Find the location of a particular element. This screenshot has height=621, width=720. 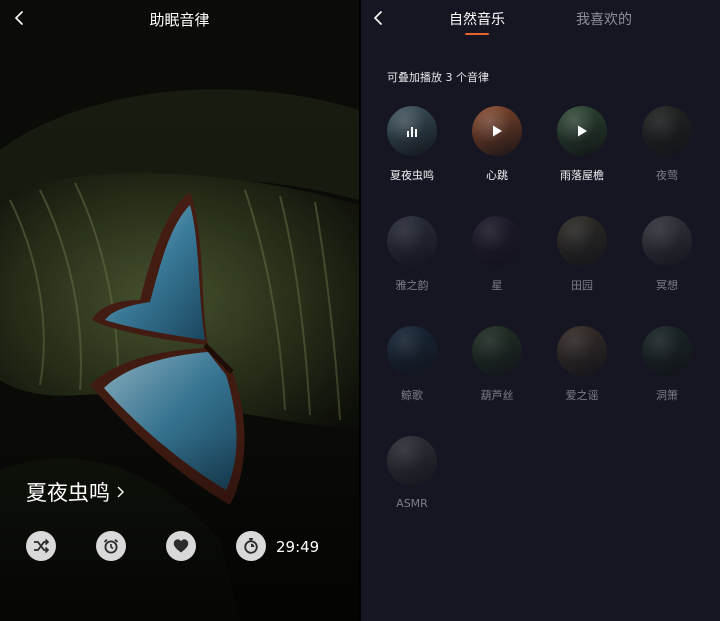

sound-label: 葫芦丝 is located at coordinates (497, 395).